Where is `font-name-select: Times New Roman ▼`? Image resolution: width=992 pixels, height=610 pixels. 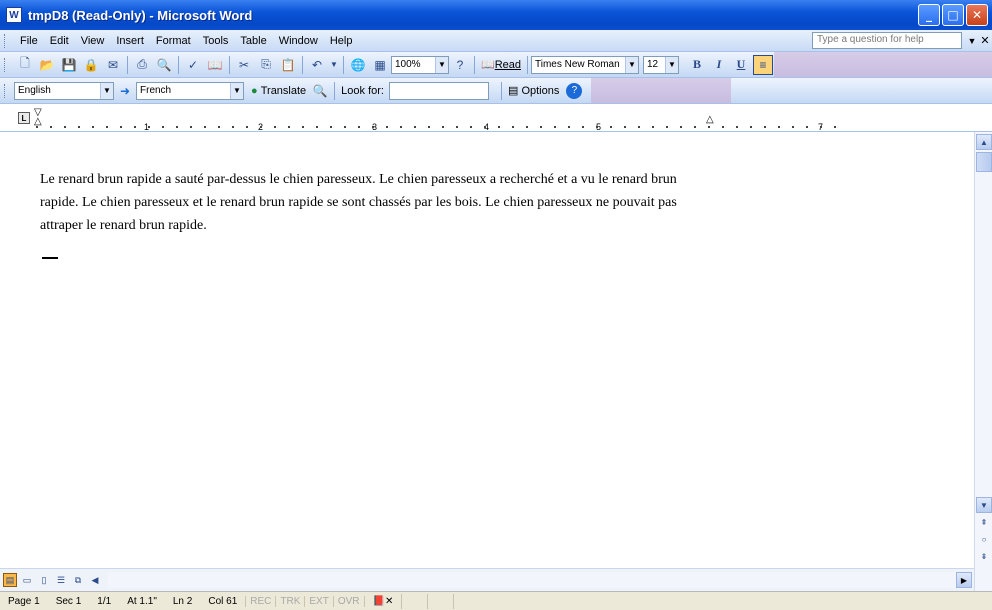 font-name-select: Times New Roman ▼ is located at coordinates (585, 64).